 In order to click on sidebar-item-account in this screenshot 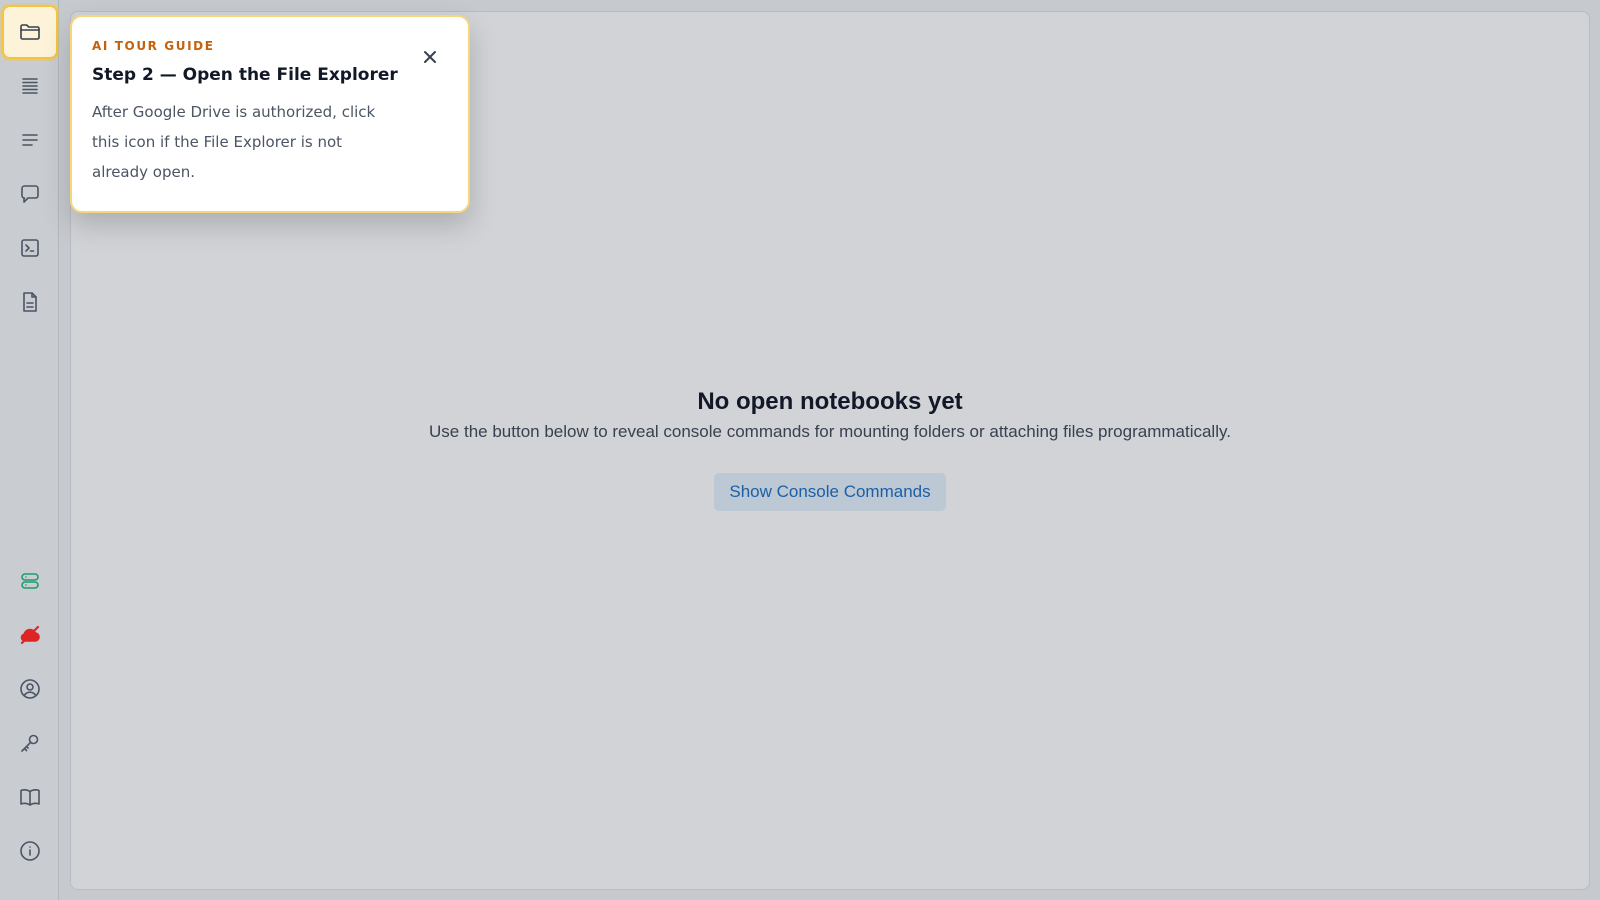, I will do `click(30, 689)`.